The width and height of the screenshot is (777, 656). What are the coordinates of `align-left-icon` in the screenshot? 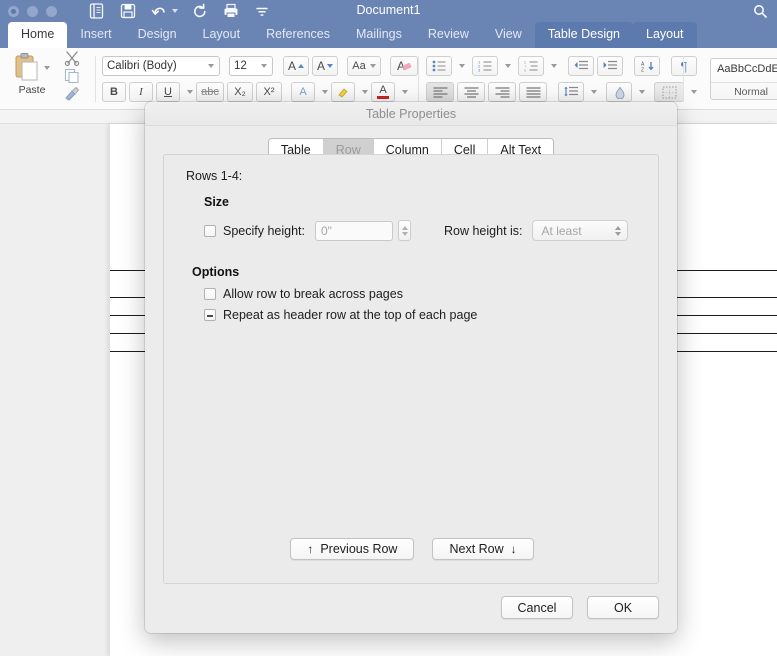 It's located at (440, 92).